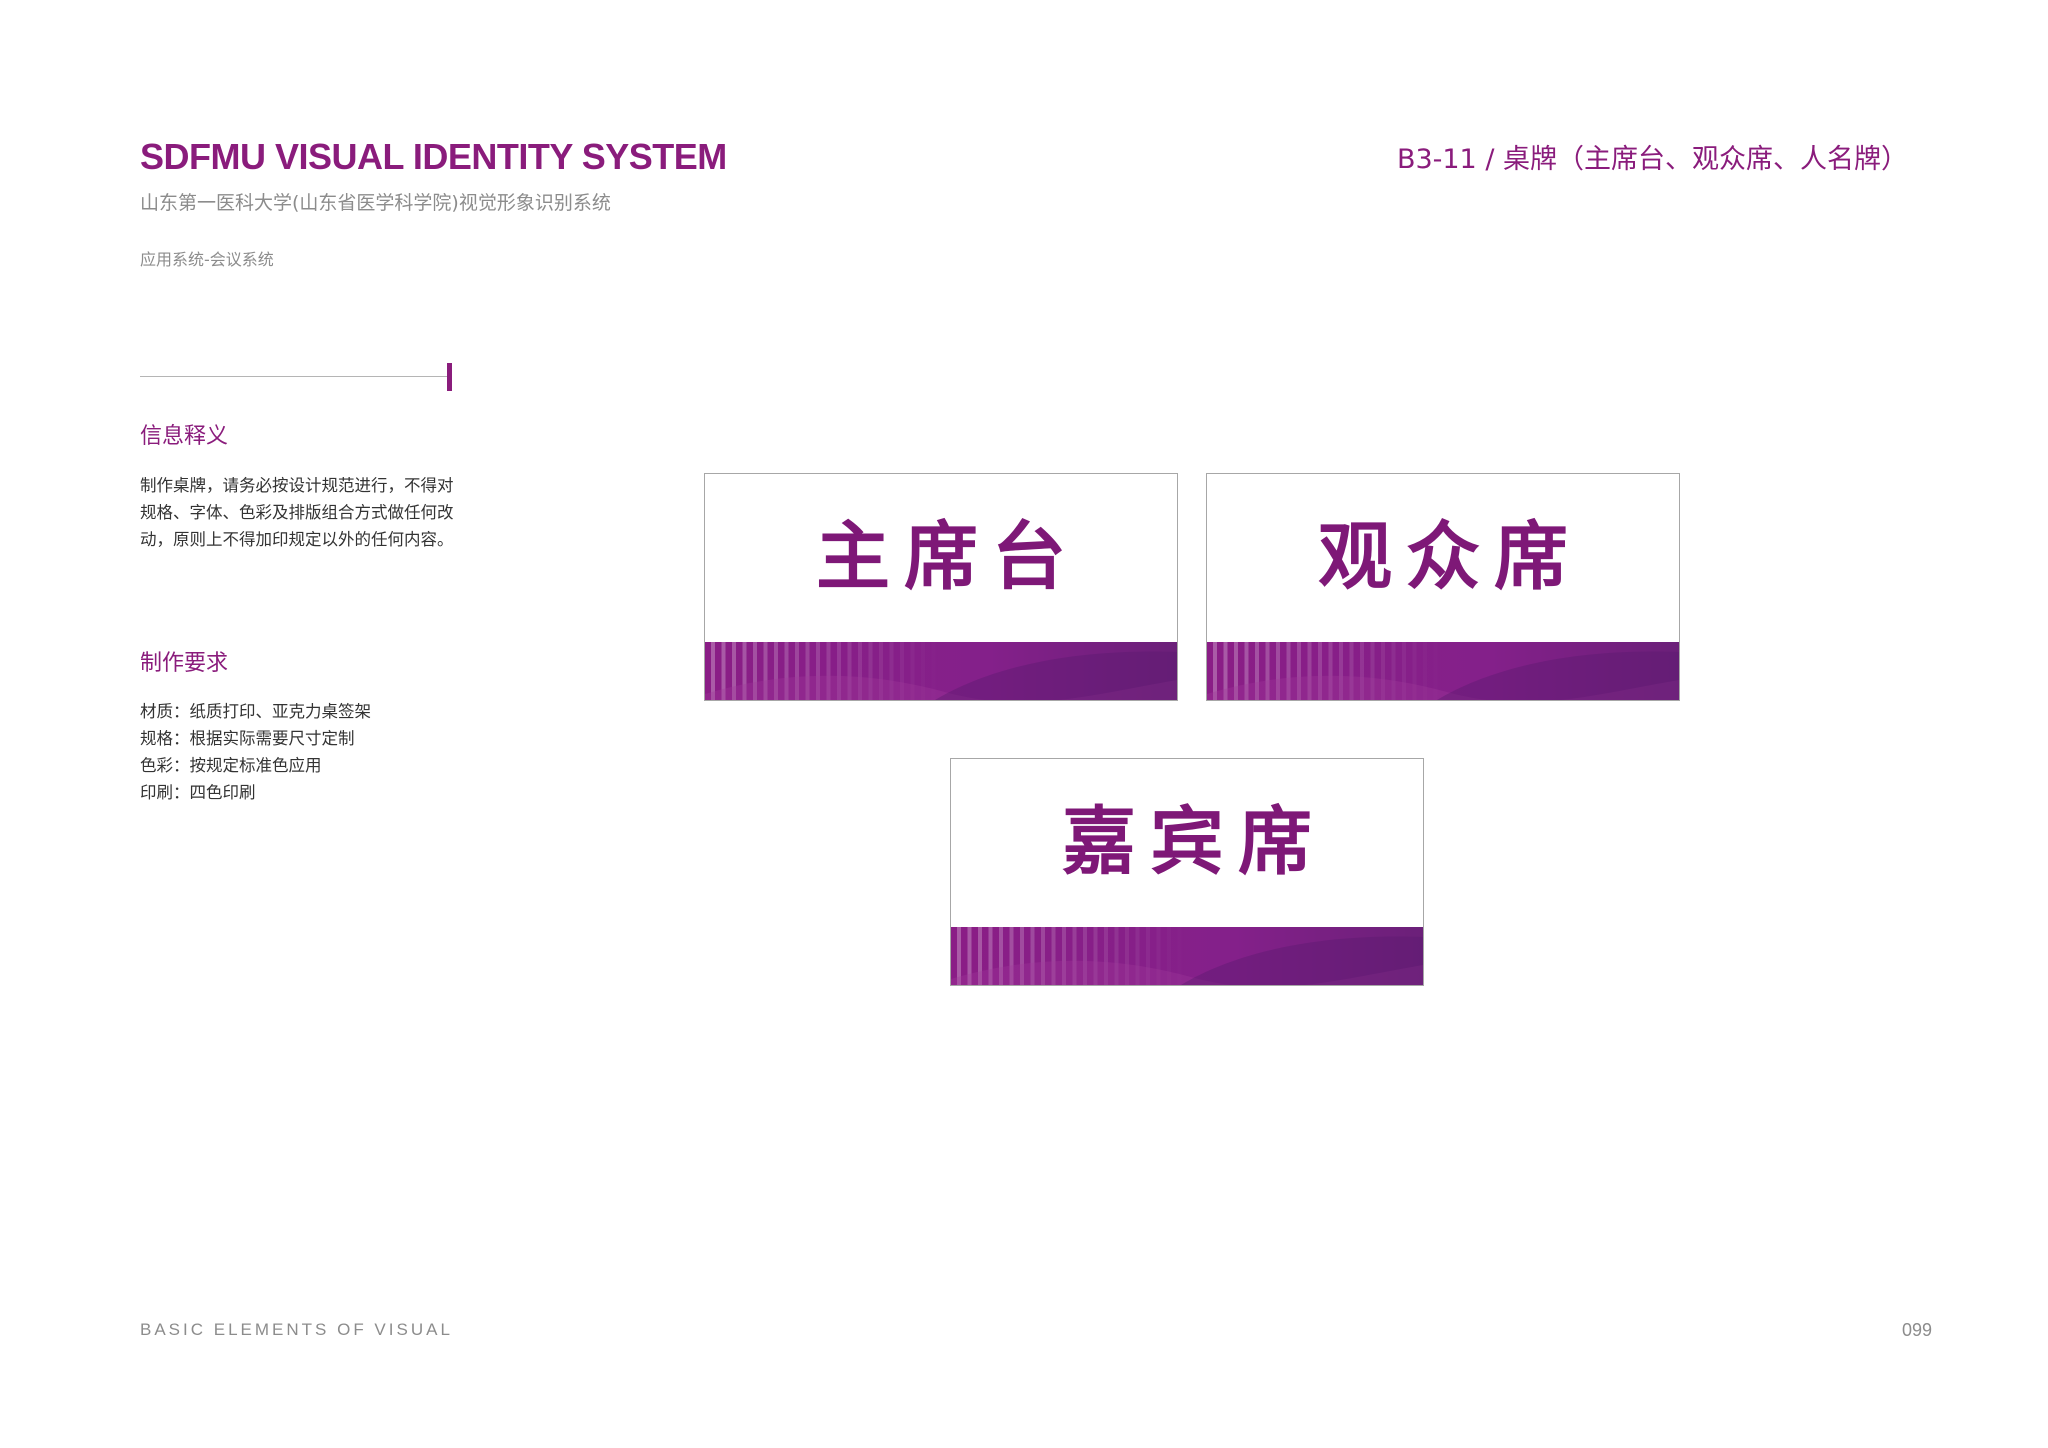 The width and height of the screenshot is (2048, 1448). I want to click on sign-label: 观众席, so click(1450, 557).